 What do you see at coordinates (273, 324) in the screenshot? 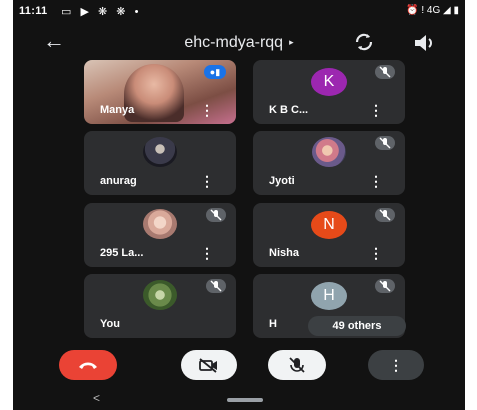
I see `participant-name: H` at bounding box center [273, 324].